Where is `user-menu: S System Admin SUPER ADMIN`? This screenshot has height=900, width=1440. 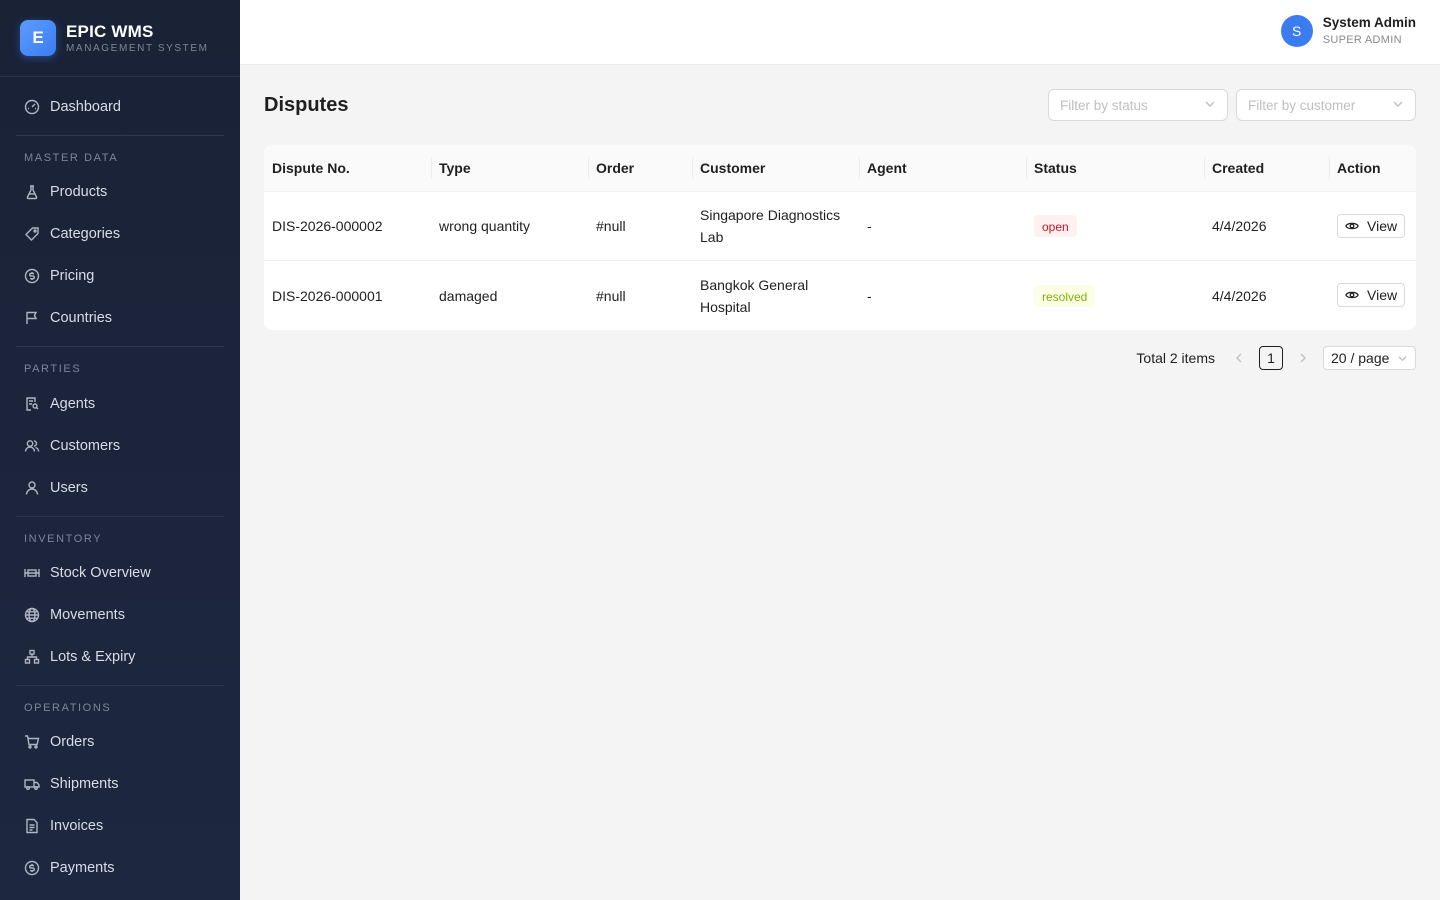 user-menu: S System Admin SUPER ADMIN is located at coordinates (1348, 31).